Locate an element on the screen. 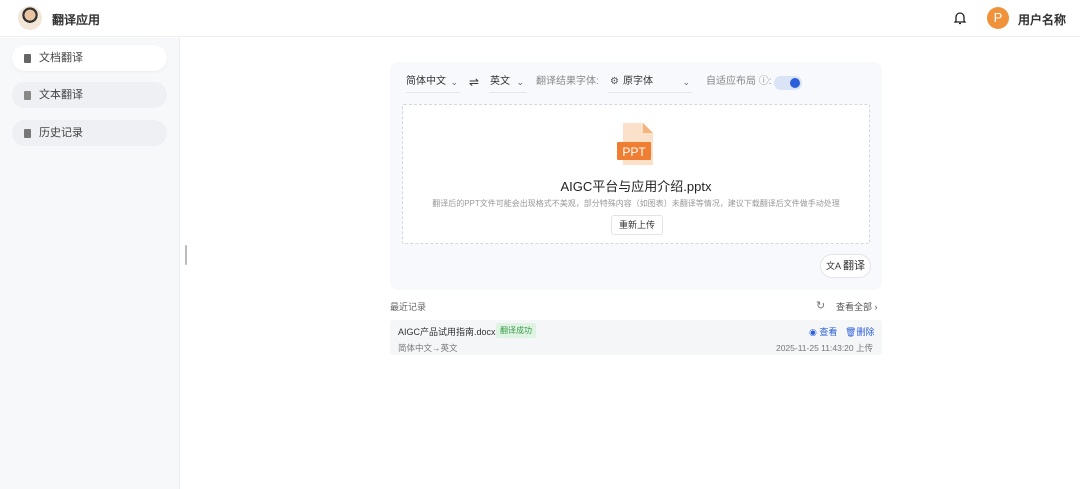 The image size is (1080, 489). view-all-link: 查看全部 › is located at coordinates (857, 306).